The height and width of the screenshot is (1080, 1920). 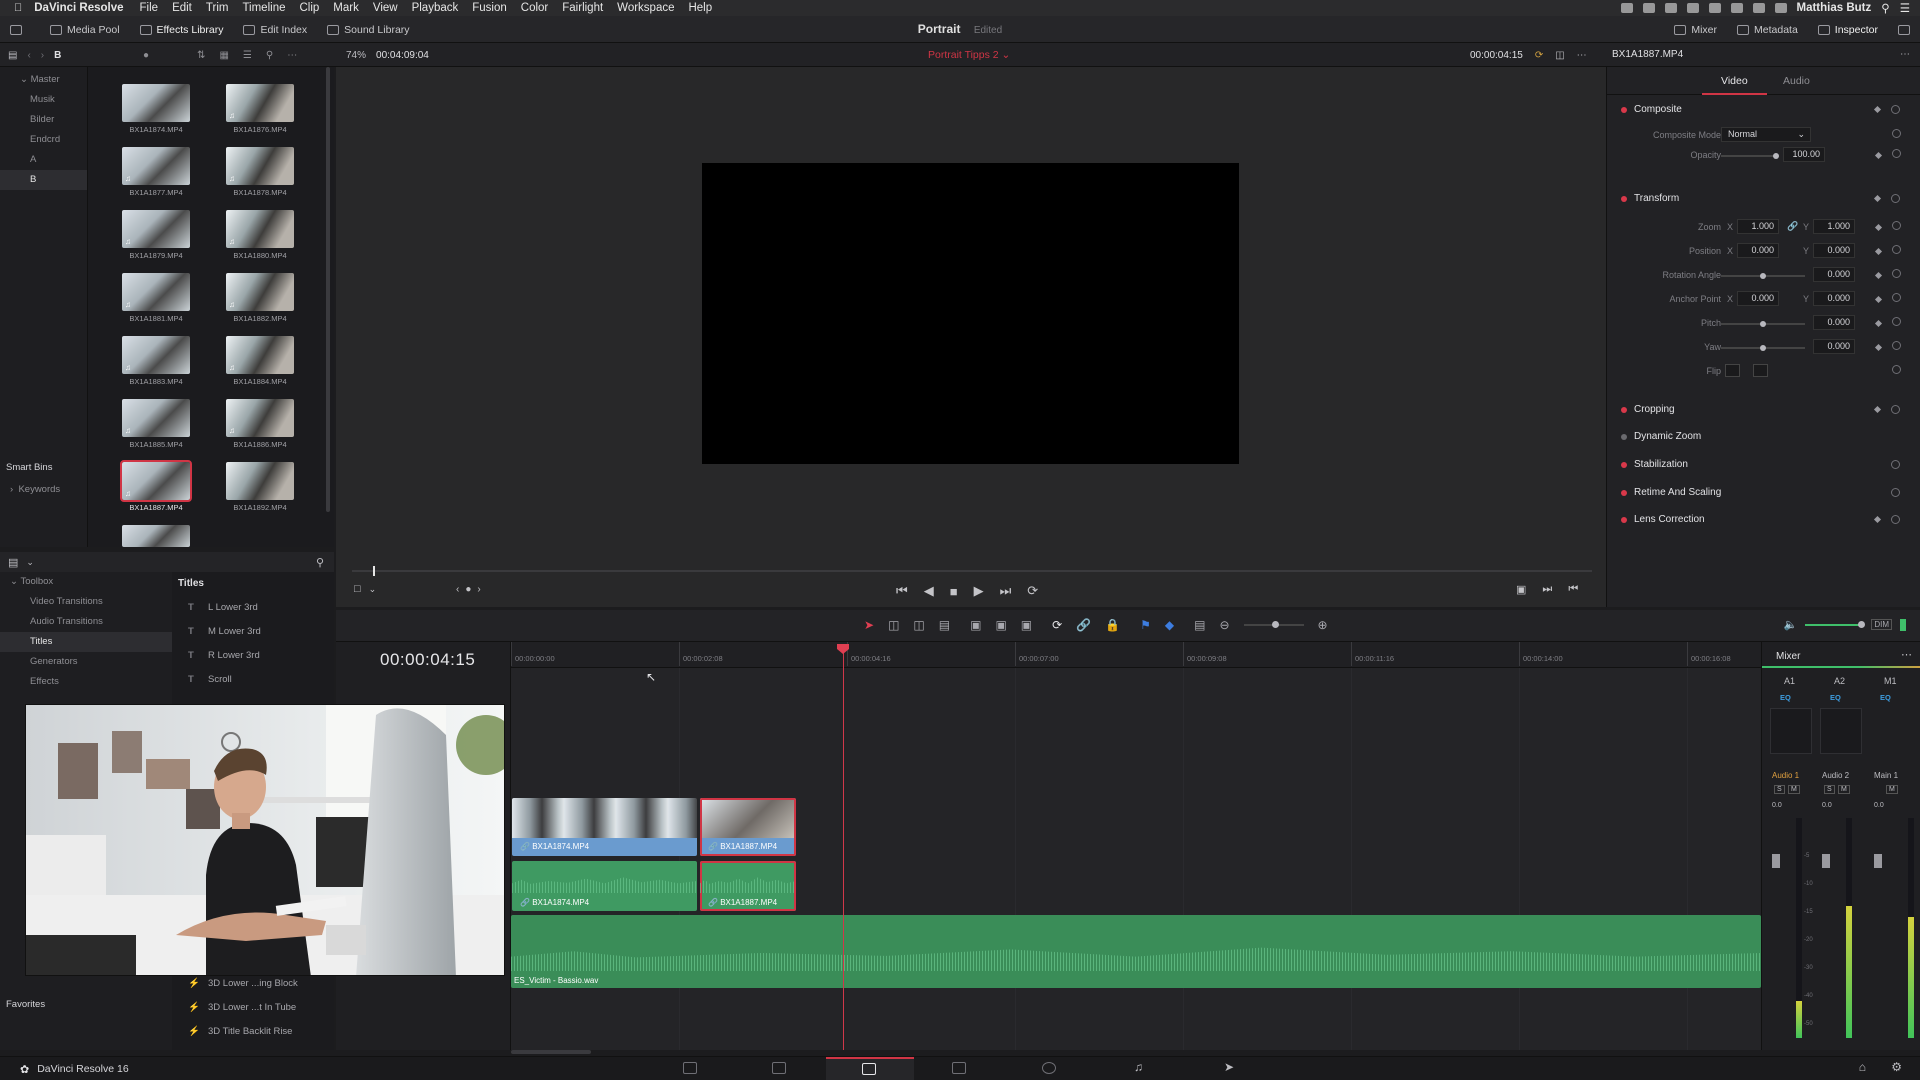 What do you see at coordinates (253, 680) in the screenshot?
I see `title-item: T Scroll` at bounding box center [253, 680].